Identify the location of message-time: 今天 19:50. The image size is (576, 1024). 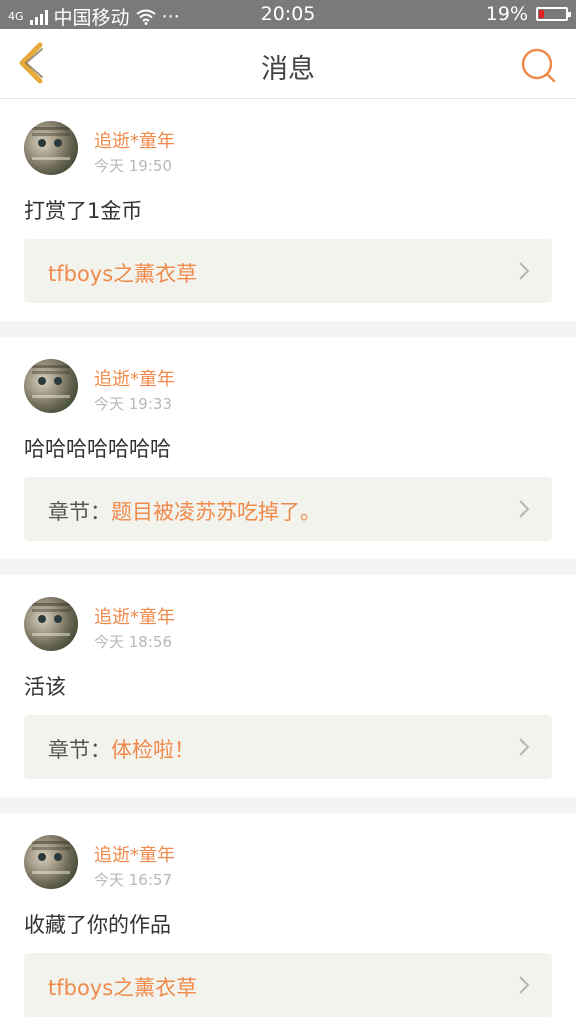
(133, 166).